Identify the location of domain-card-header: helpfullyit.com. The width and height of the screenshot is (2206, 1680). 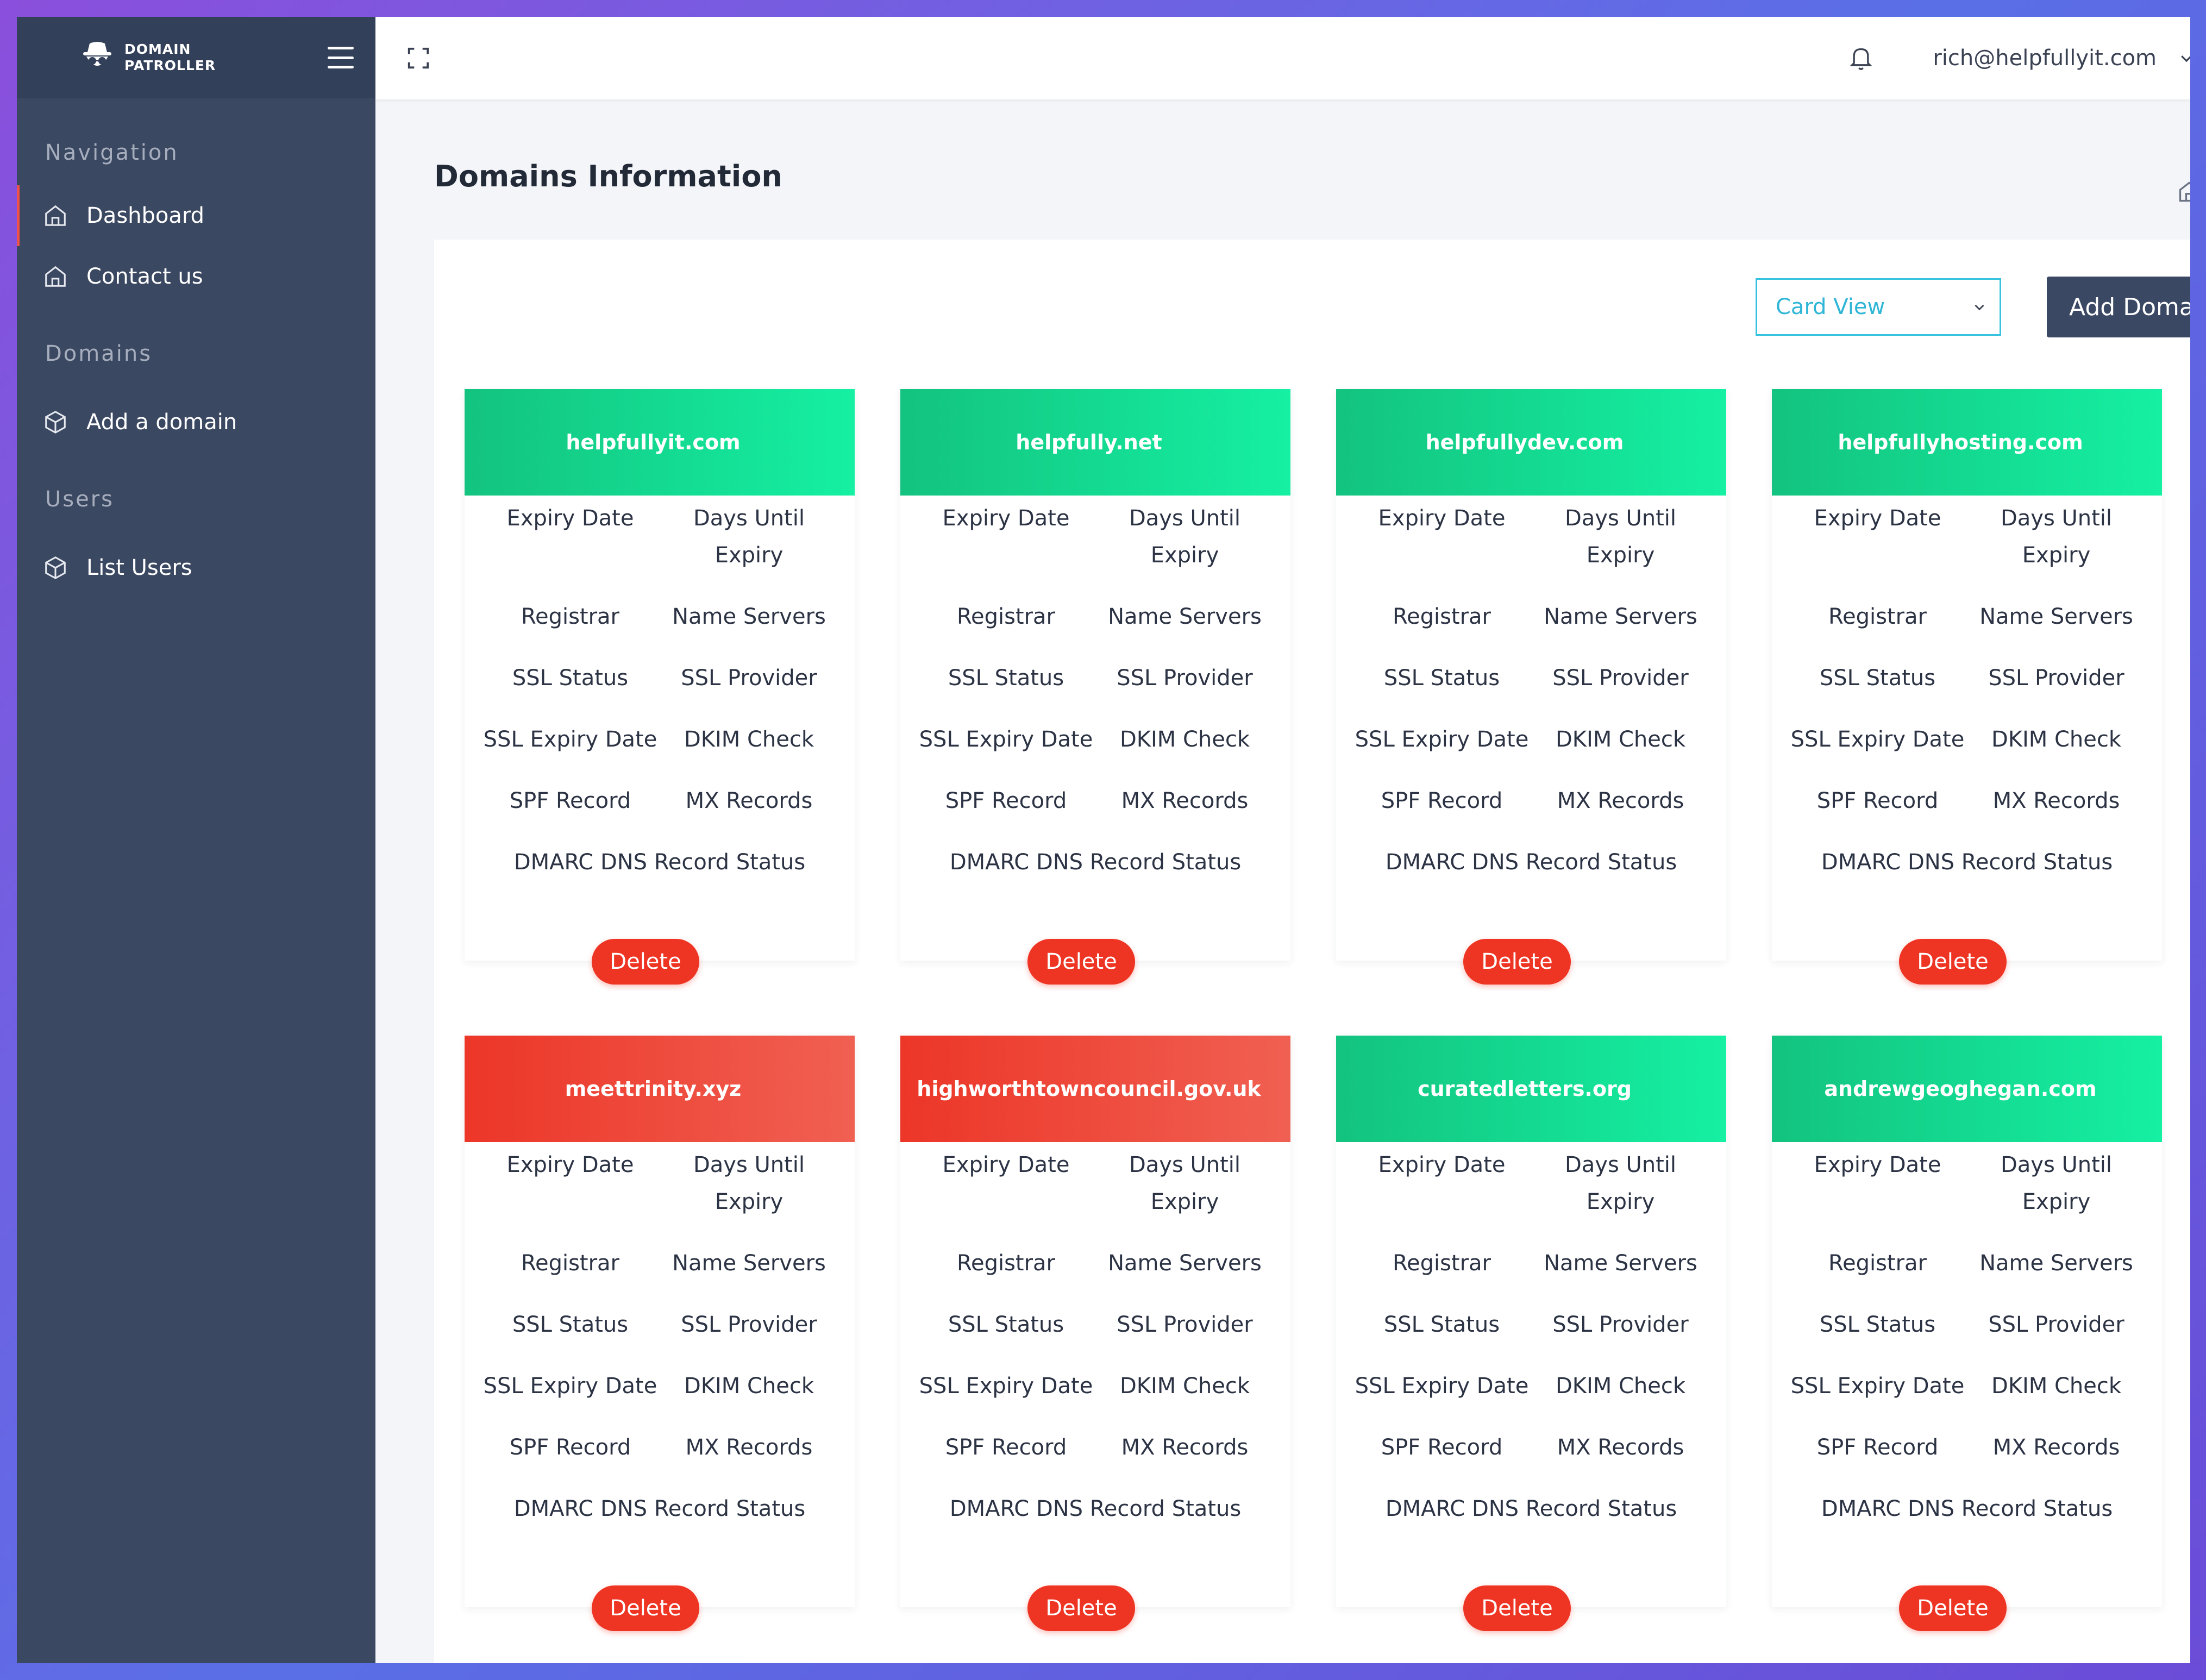
(660, 442).